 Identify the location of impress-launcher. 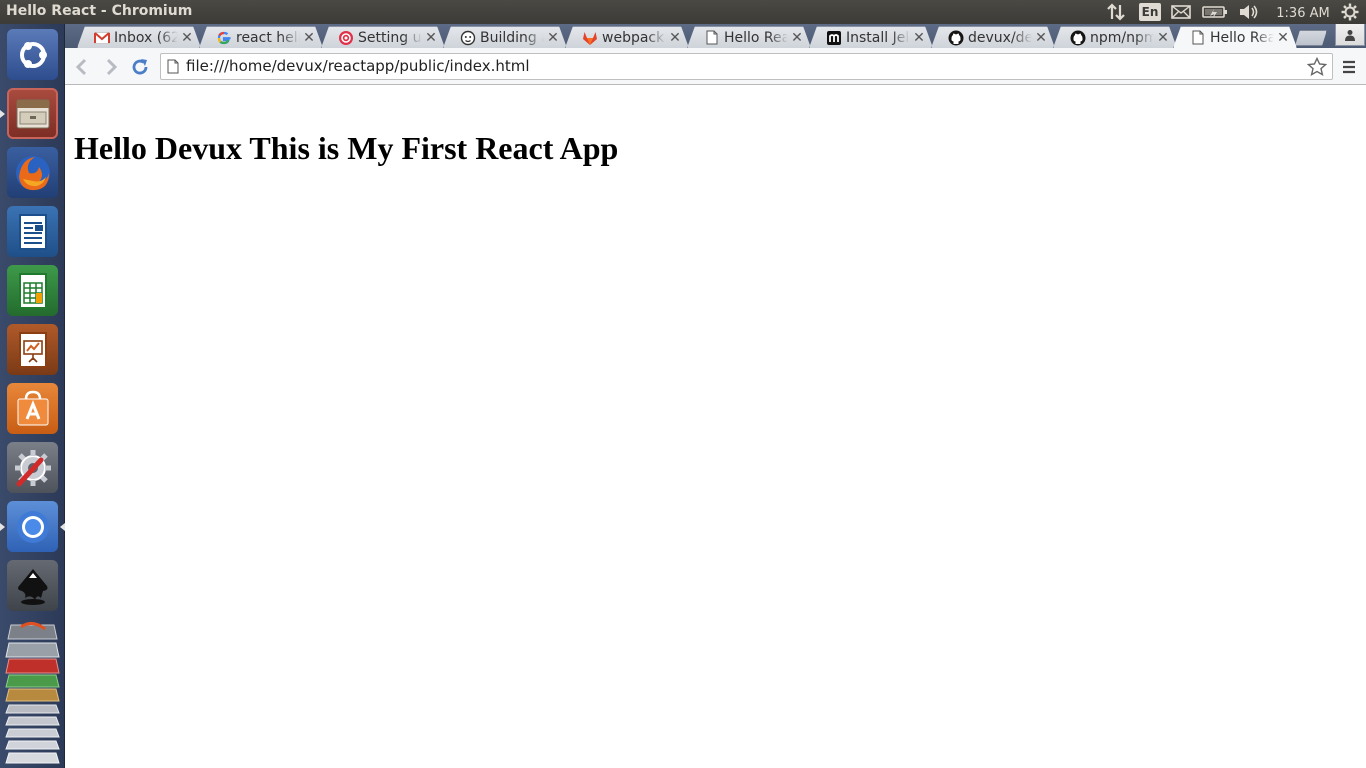
(32, 349).